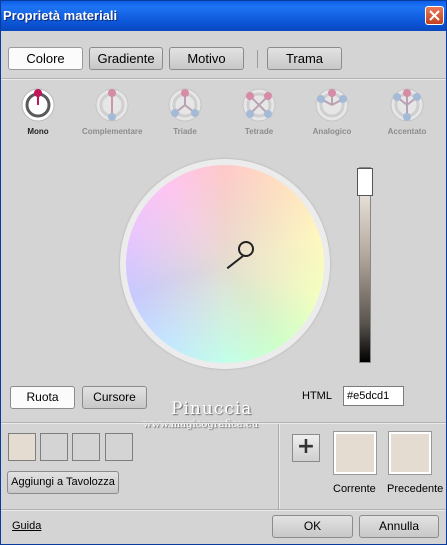 The width and height of the screenshot is (447, 545). Describe the element at coordinates (112, 131) in the screenshot. I see `harmony-label: Complementare` at that location.